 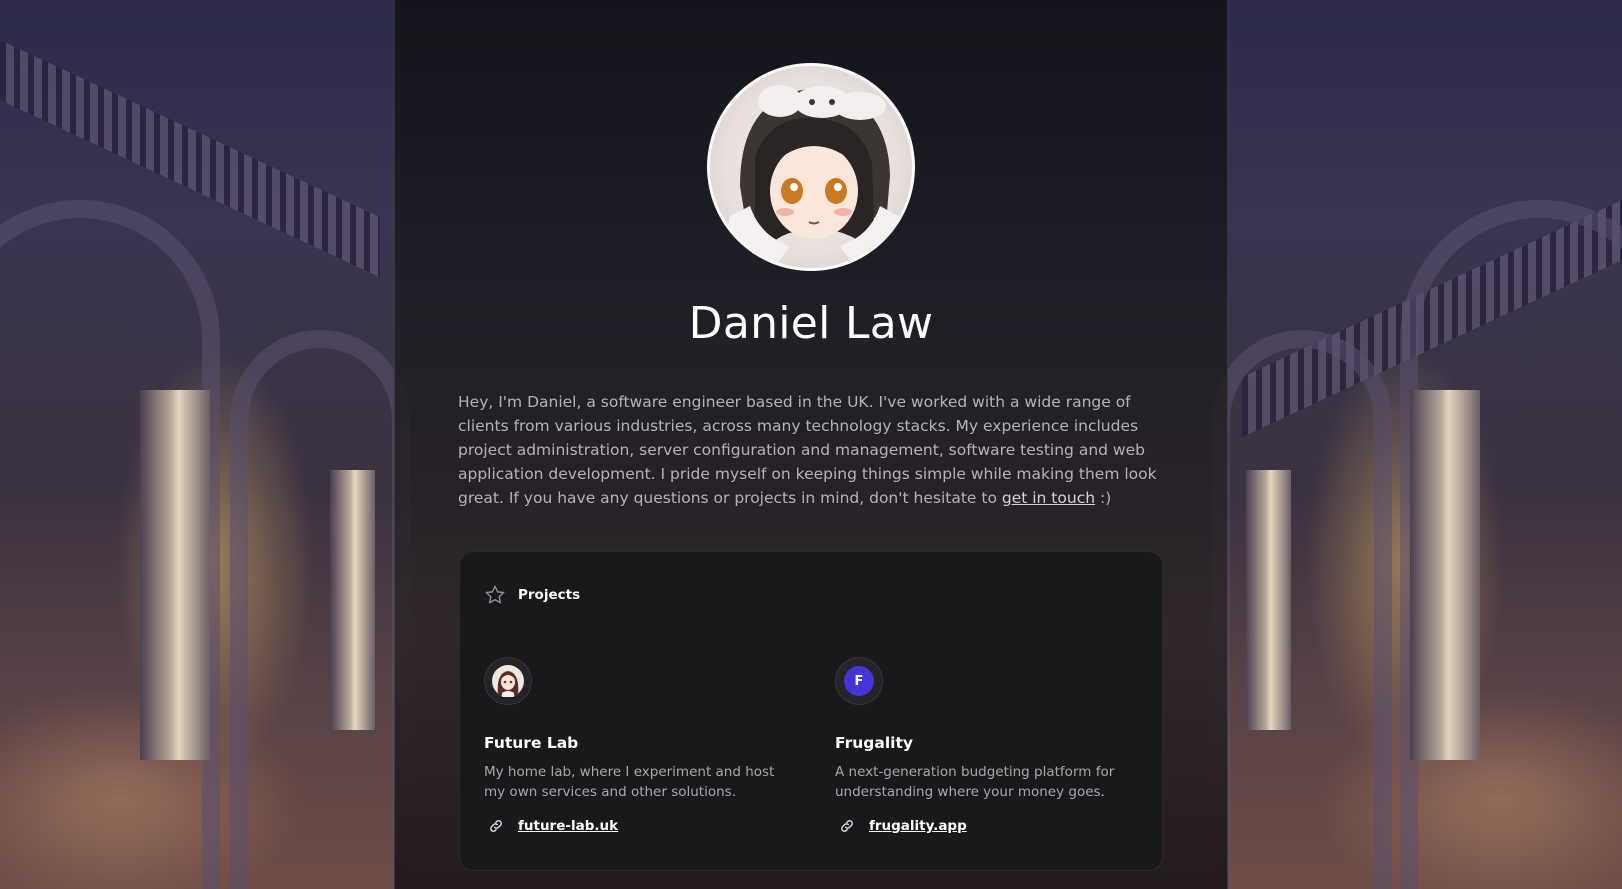 What do you see at coordinates (549, 595) in the screenshot?
I see `projects-card-title: Projects` at bounding box center [549, 595].